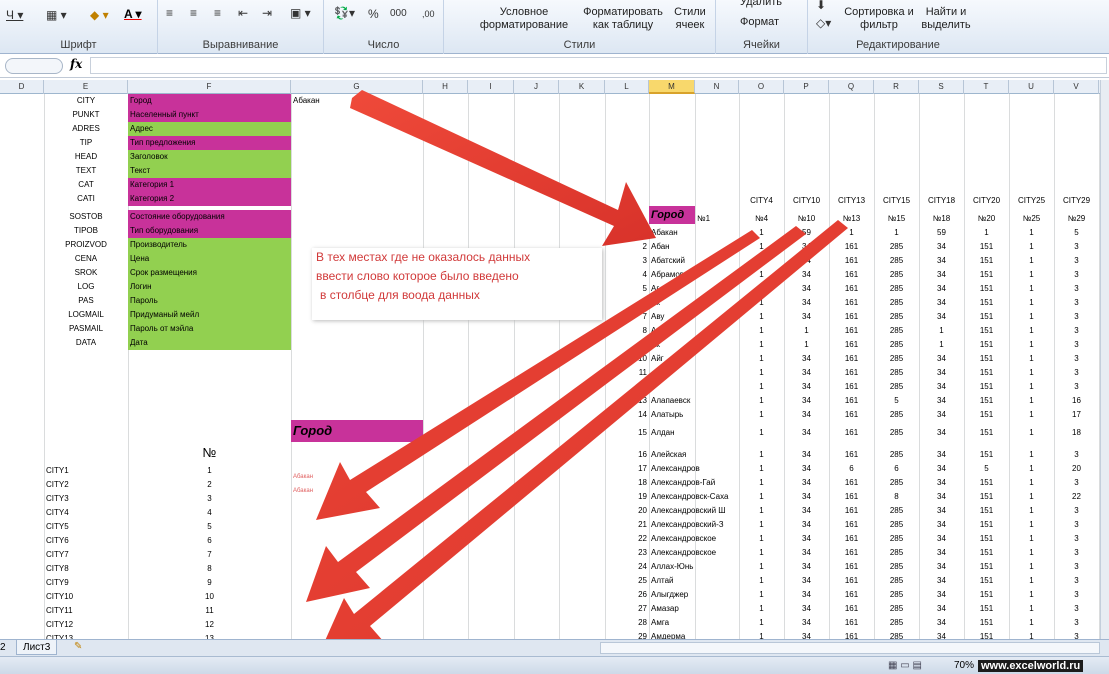  What do you see at coordinates (1076, 233) in the screenshot?
I see `value-cell: 5` at bounding box center [1076, 233].